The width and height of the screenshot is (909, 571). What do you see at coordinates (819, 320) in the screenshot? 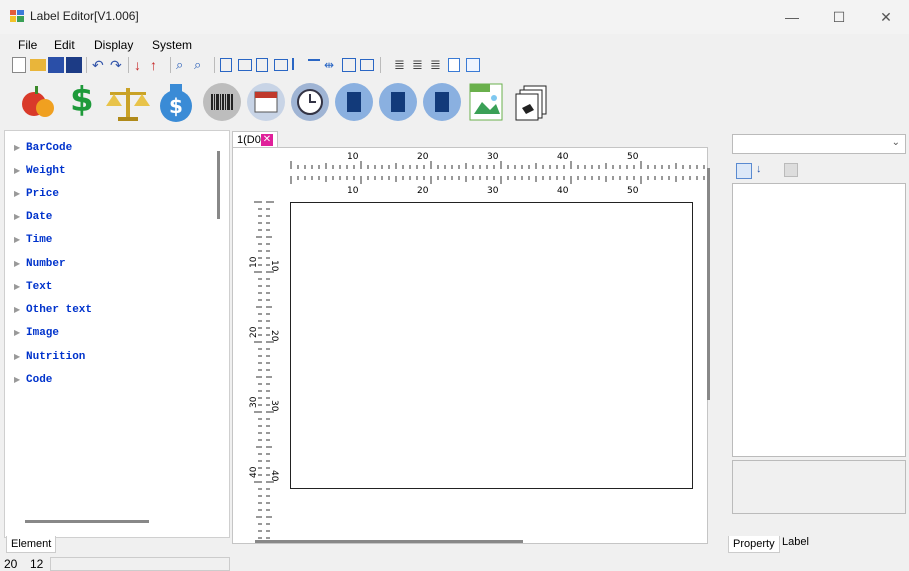
I see `property-grid` at bounding box center [819, 320].